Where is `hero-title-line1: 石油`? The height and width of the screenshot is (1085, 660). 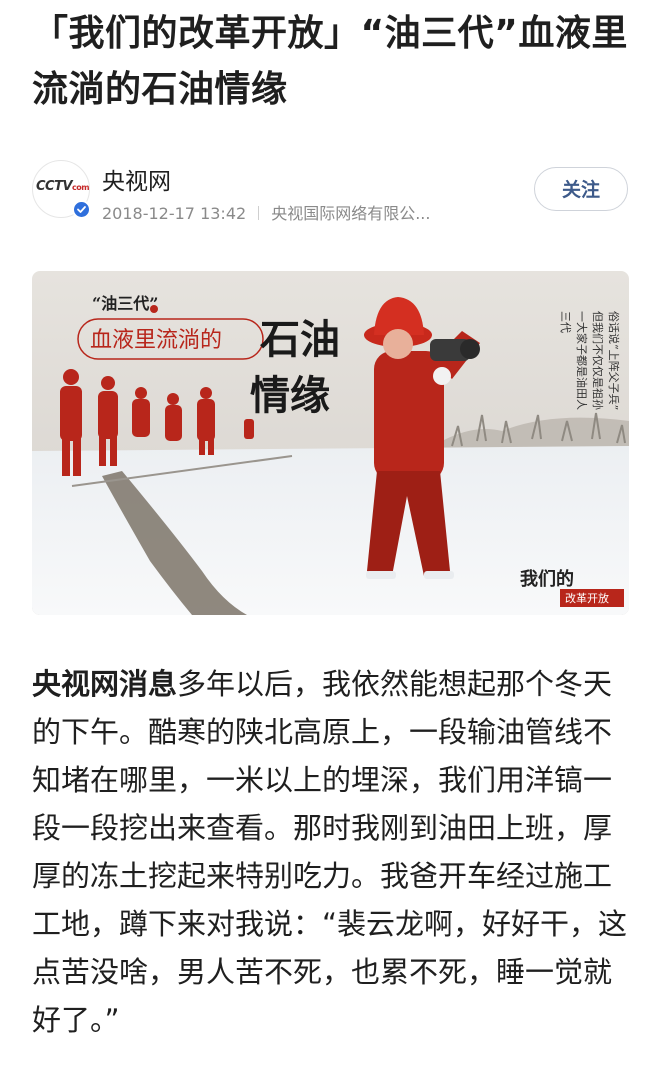 hero-title-line1: 石油 is located at coordinates (300, 339).